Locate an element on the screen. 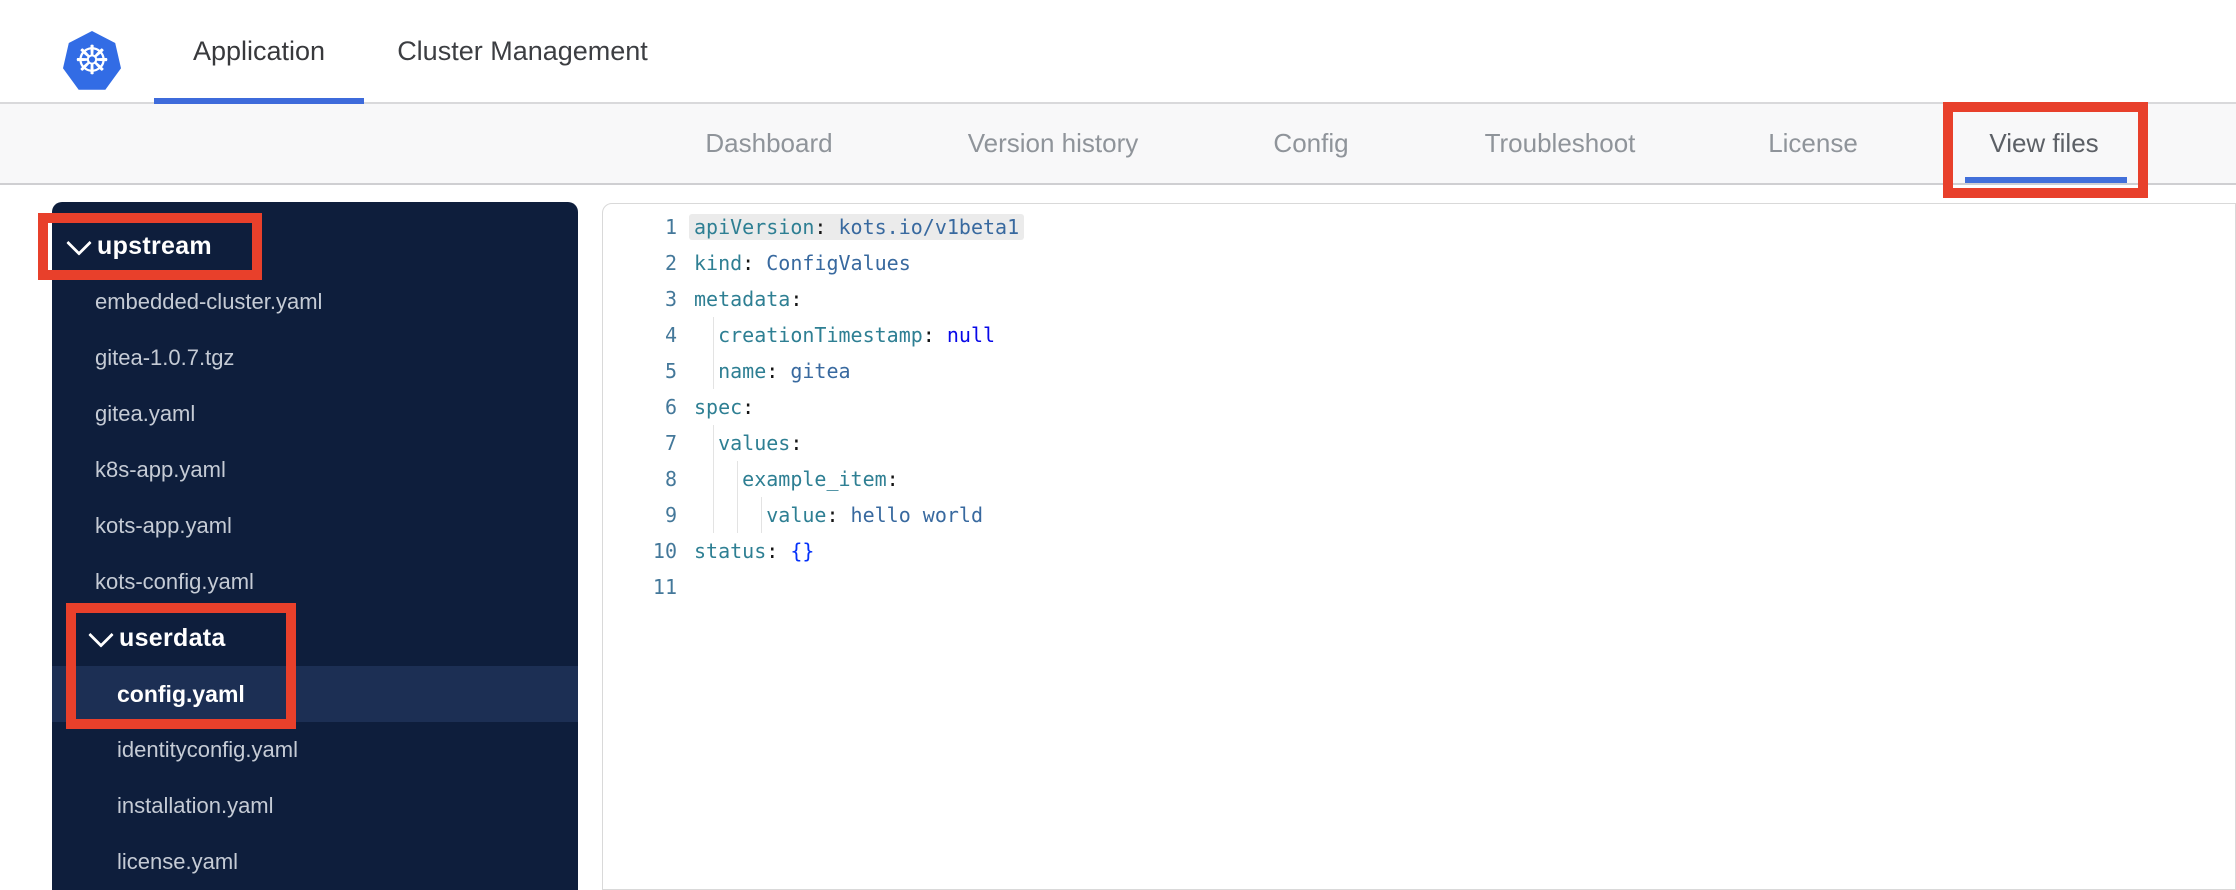 The width and height of the screenshot is (2236, 890). tree-file-identityconfig-yaml: identityconfig.yaml is located at coordinates (315, 750).